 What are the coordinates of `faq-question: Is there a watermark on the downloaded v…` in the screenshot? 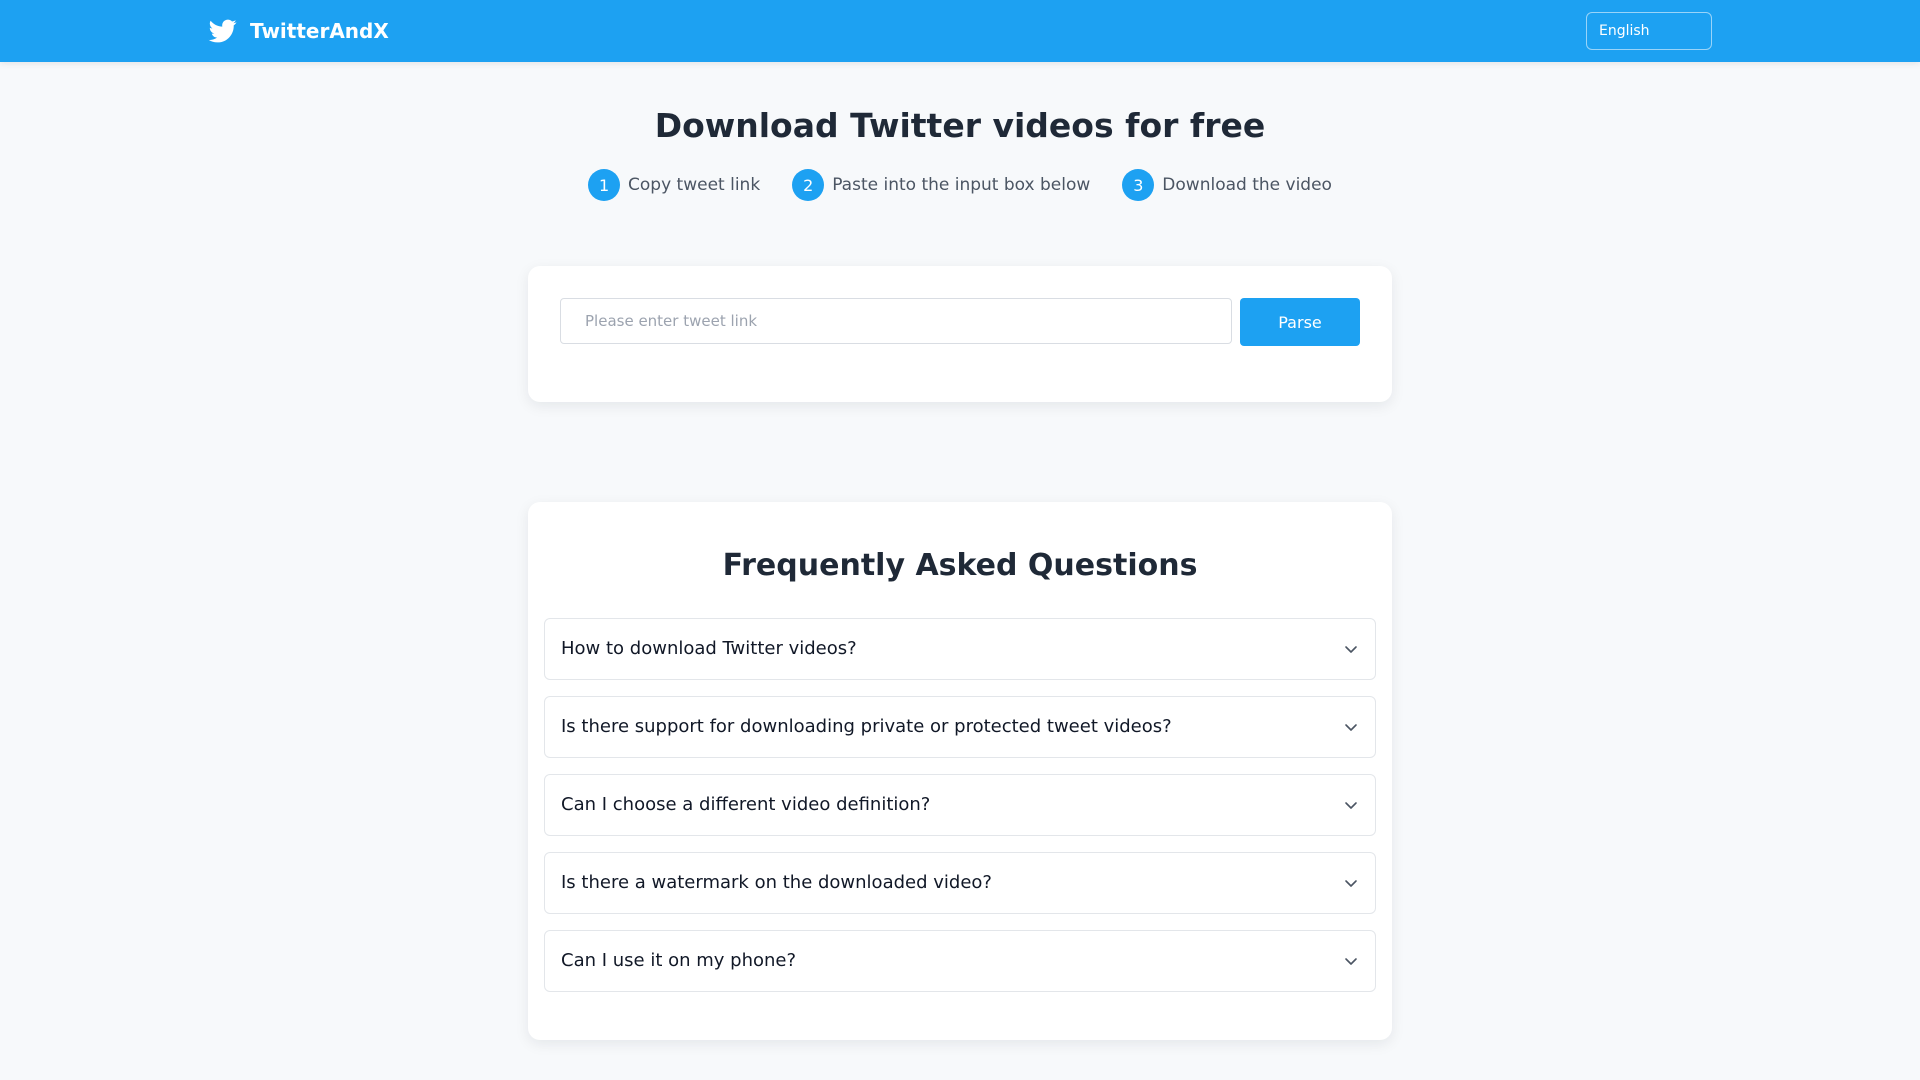 It's located at (776, 882).